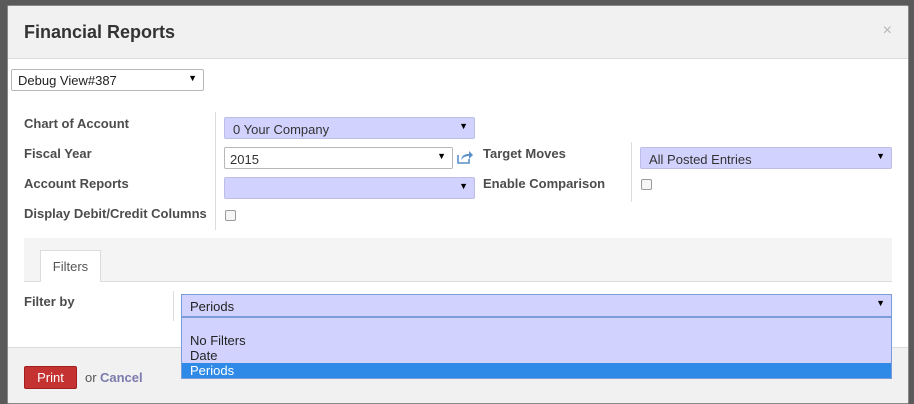  Describe the element at coordinates (67, 80) in the screenshot. I see `debug-view-value: Debug View#387` at that location.